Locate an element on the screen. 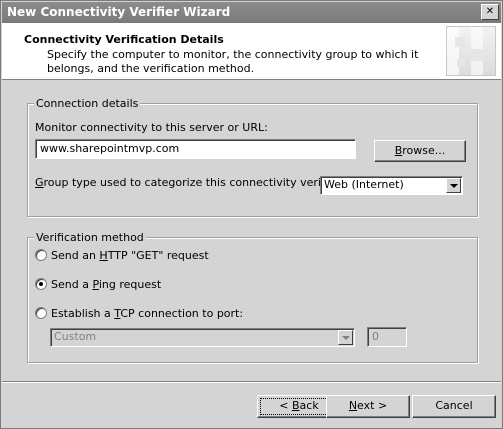 The image size is (503, 429). http-get-label: Send an HTTP "GET" request is located at coordinates (130, 255).